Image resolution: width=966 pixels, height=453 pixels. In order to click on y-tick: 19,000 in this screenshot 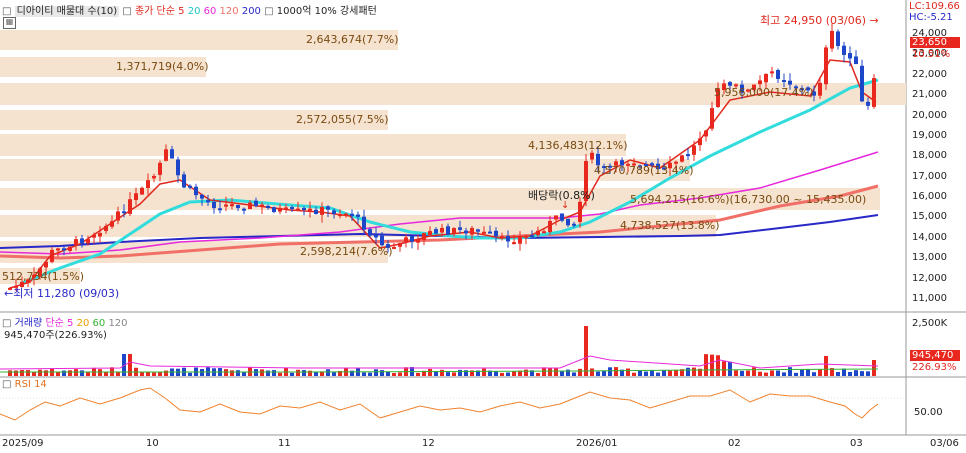, I will do `click(929, 135)`.